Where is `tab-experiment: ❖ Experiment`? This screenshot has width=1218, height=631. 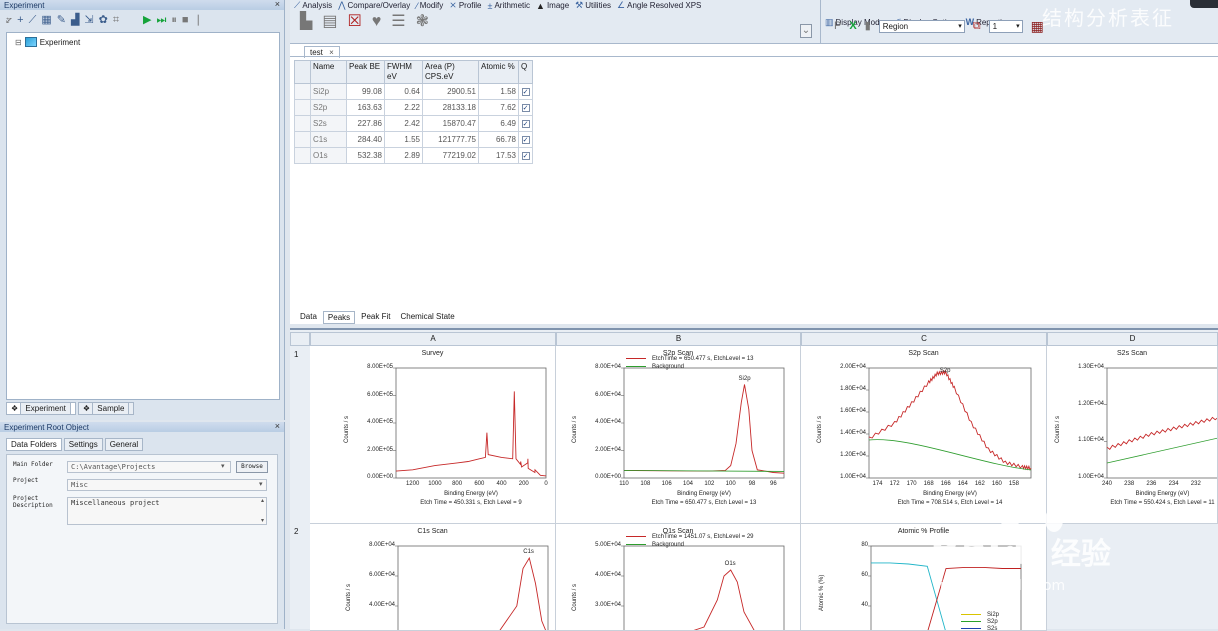
tab-experiment: ❖ Experiment is located at coordinates (41, 408).